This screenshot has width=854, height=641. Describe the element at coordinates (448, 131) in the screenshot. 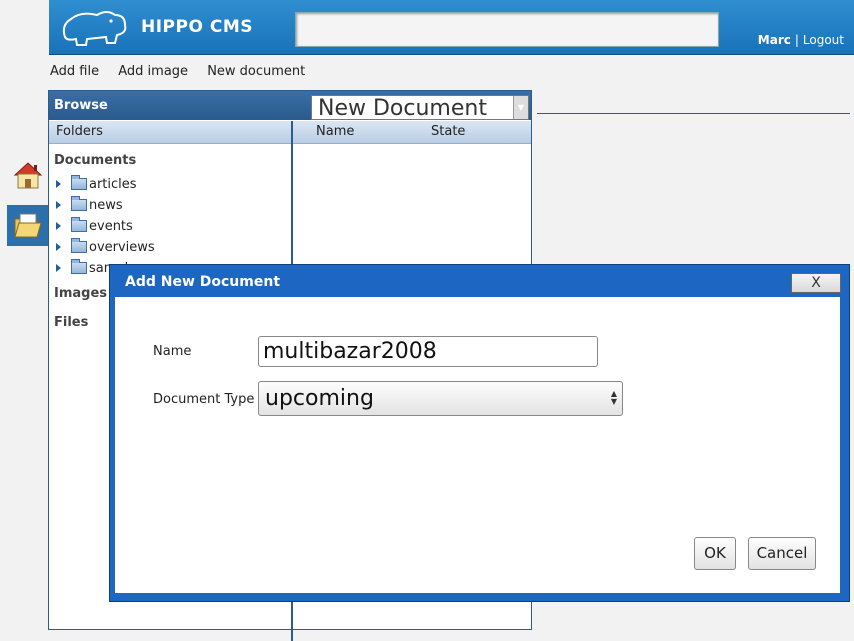

I see `column-state: State` at that location.